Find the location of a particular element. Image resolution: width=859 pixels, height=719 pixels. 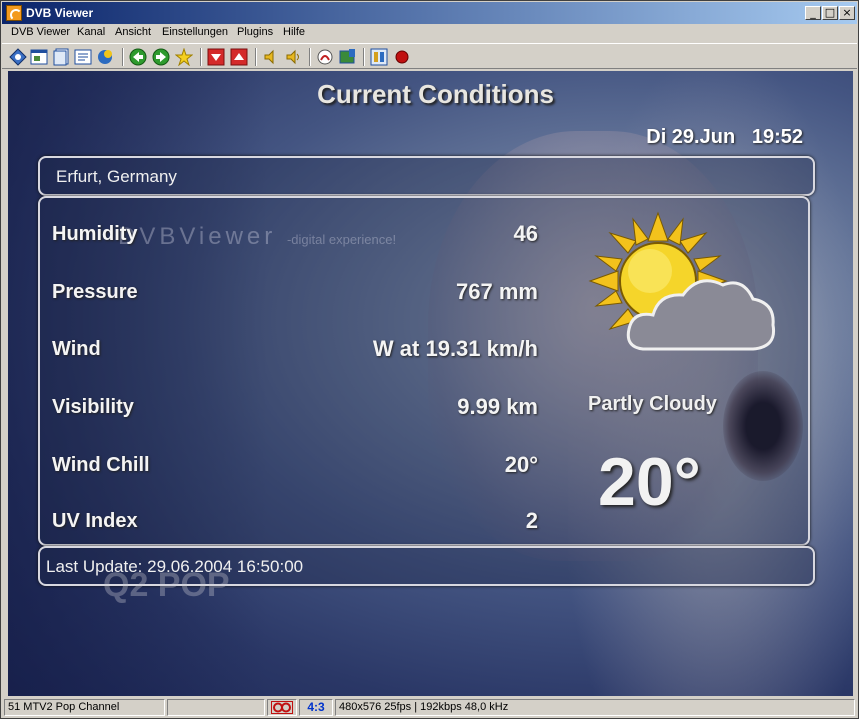

volume-down-icon is located at coordinates (271, 57).